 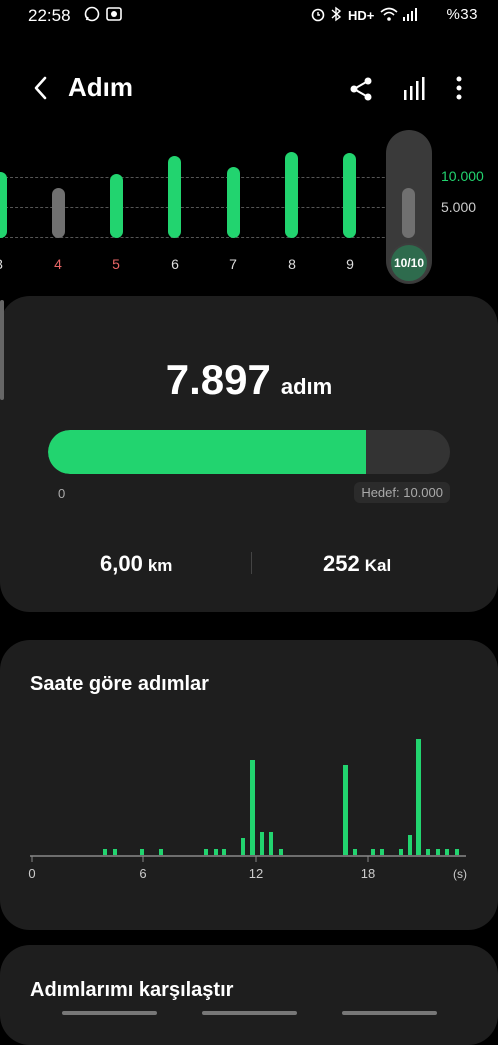 I want to click on progress-start-label: 0, so click(x=62, y=493).